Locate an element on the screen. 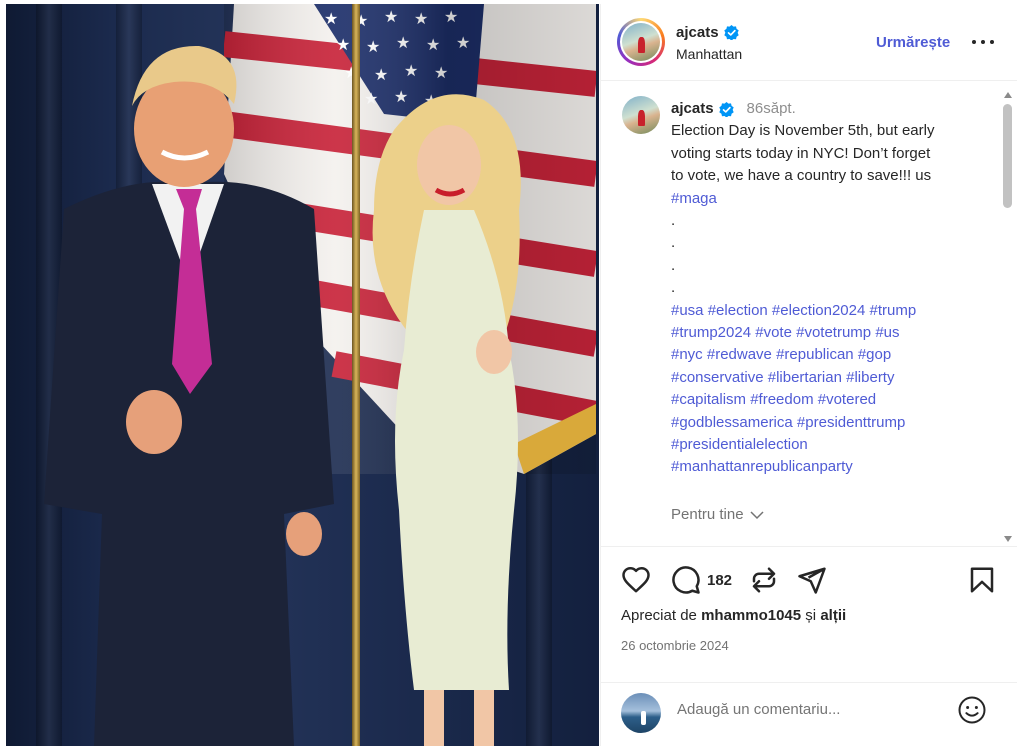 This screenshot has height=750, width=1020. hashtag-link: #gop is located at coordinates (874, 354).